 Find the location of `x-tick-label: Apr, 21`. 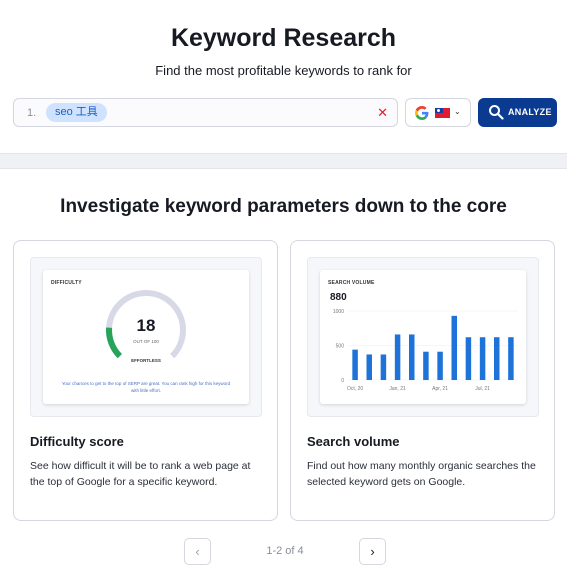

x-tick-label: Apr, 21 is located at coordinates (440, 389).